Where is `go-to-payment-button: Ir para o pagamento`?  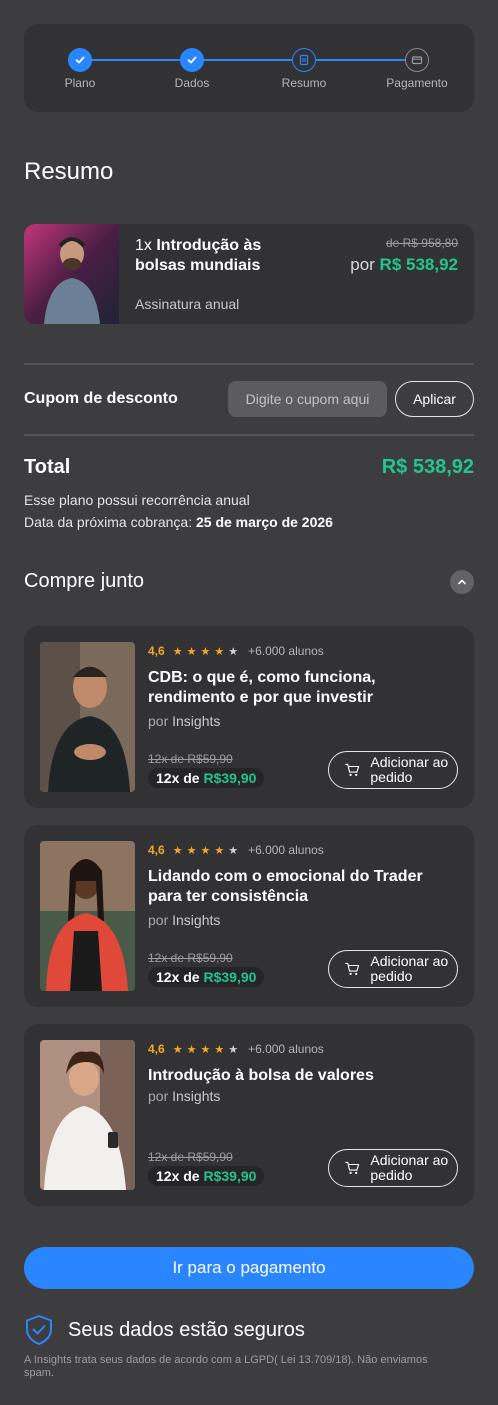 go-to-payment-button: Ir para o pagamento is located at coordinates (249, 1268).